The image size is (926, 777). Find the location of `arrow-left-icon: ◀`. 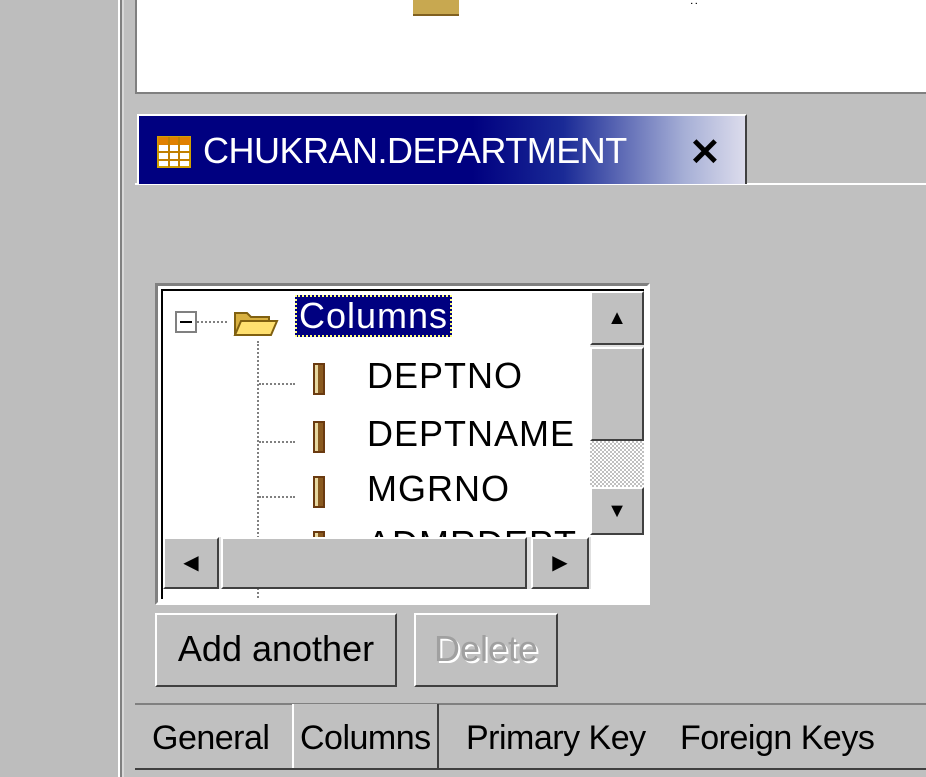

arrow-left-icon: ◀ is located at coordinates (191, 563).